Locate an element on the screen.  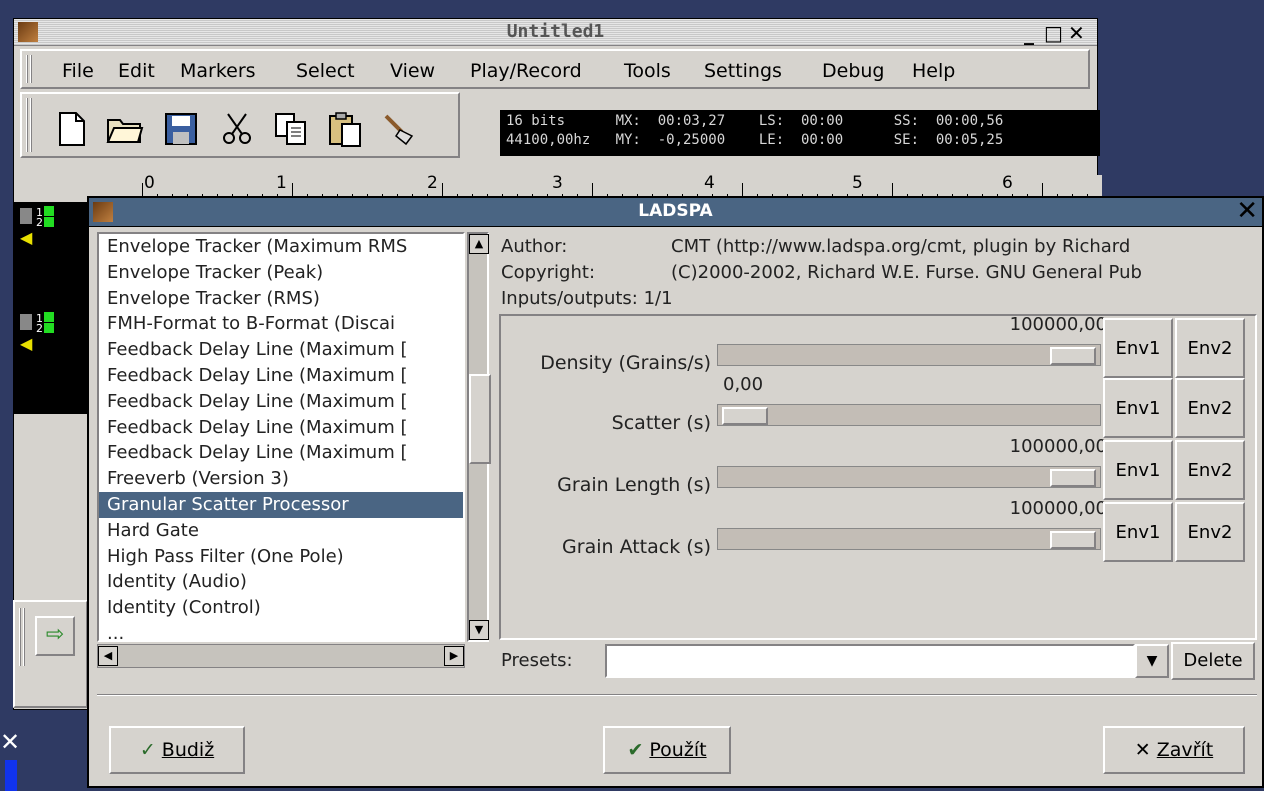
menu-help: Help is located at coordinates (933, 71).